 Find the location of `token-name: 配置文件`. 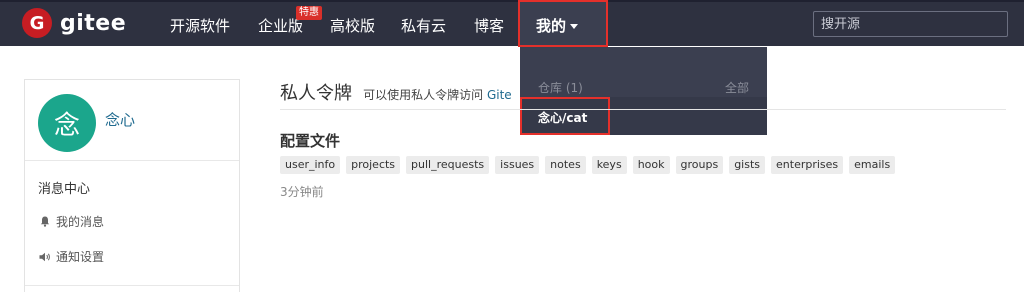

token-name: 配置文件 is located at coordinates (310, 141).